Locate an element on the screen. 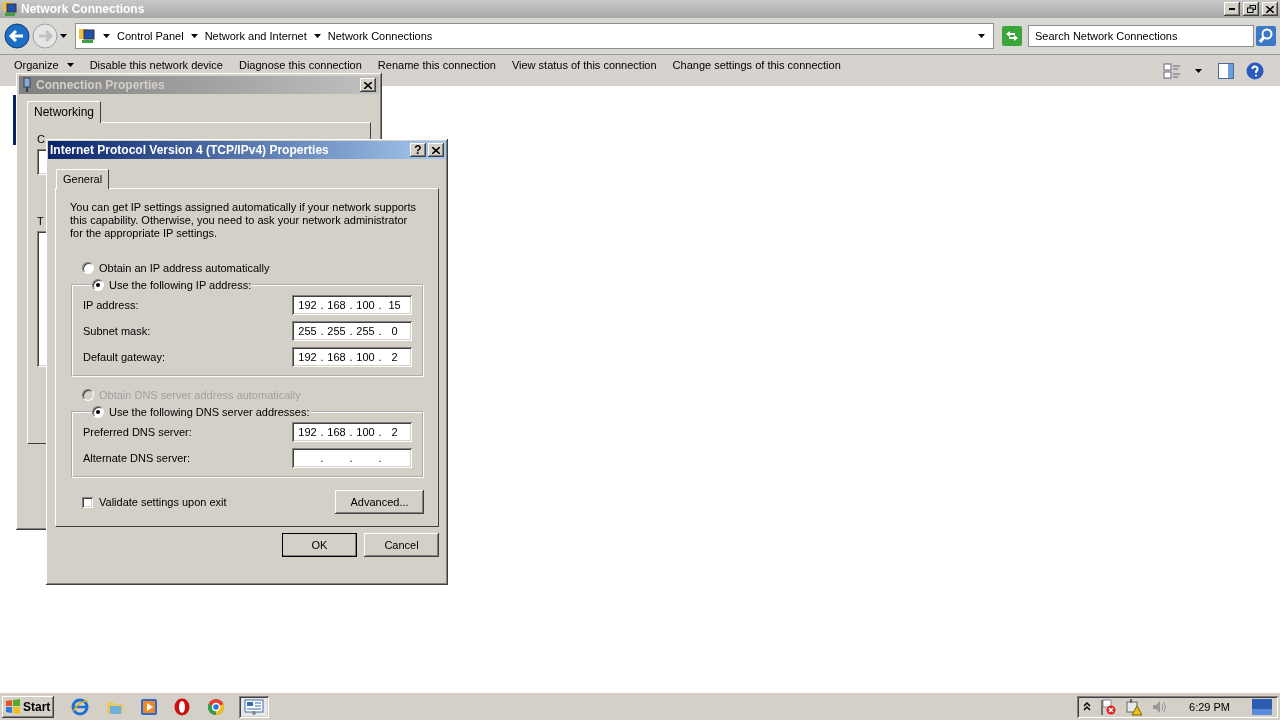  adapter-icon is located at coordinates (27, 85).